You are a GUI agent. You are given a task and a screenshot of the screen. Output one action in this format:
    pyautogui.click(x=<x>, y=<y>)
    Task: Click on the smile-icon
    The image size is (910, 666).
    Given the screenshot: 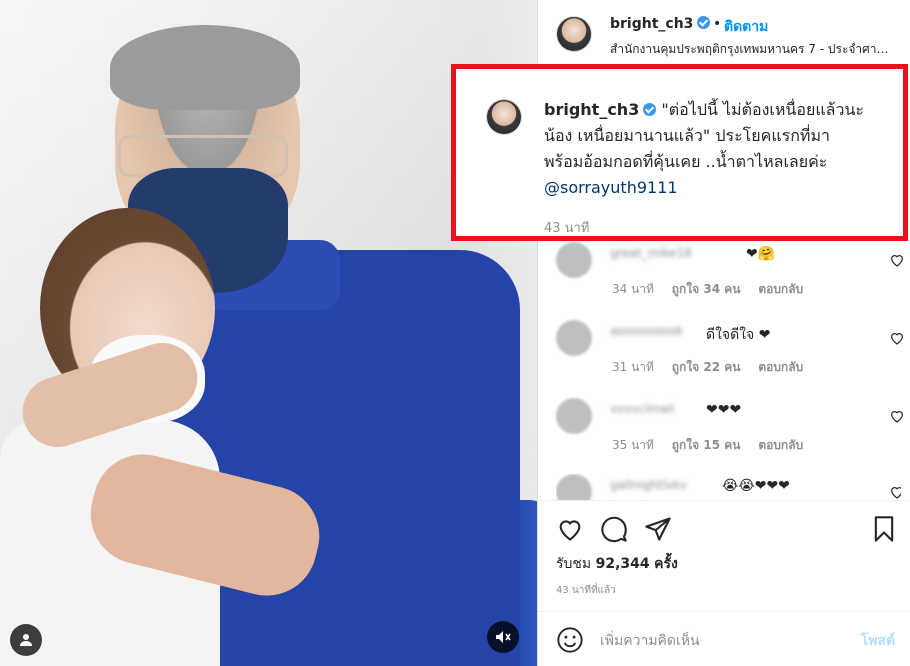 What is the action you would take?
    pyautogui.click(x=570, y=640)
    